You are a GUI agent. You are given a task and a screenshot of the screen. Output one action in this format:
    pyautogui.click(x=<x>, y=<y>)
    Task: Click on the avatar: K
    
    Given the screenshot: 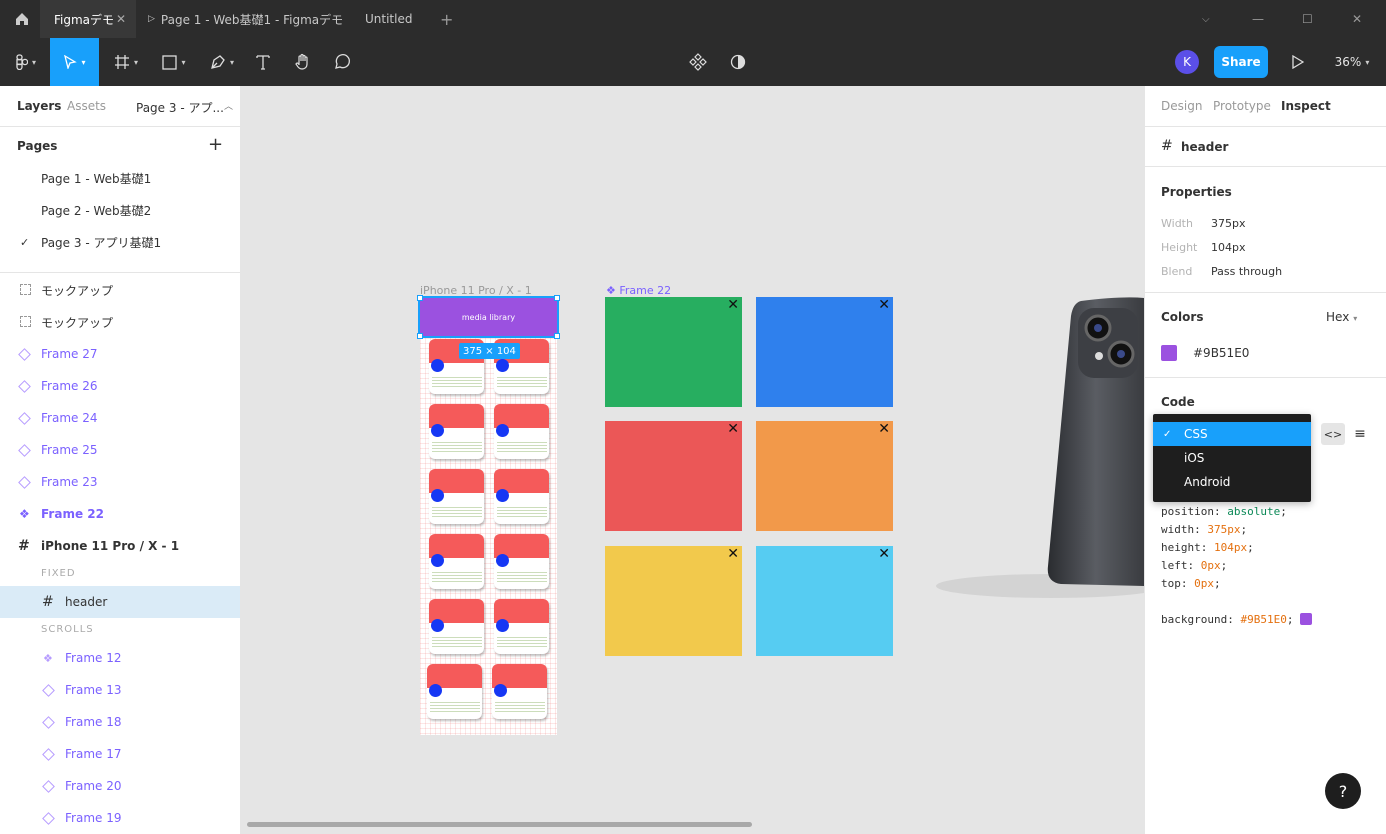 What is the action you would take?
    pyautogui.click(x=1187, y=62)
    